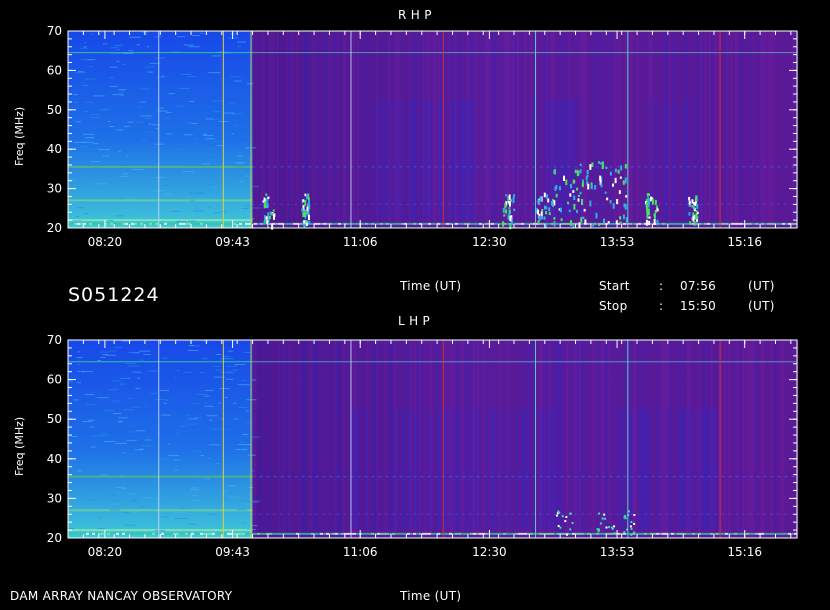 This screenshot has width=830, height=610. What do you see at coordinates (360, 552) in the screenshot?
I see `lhp-xtick-label: 11:06` at bounding box center [360, 552].